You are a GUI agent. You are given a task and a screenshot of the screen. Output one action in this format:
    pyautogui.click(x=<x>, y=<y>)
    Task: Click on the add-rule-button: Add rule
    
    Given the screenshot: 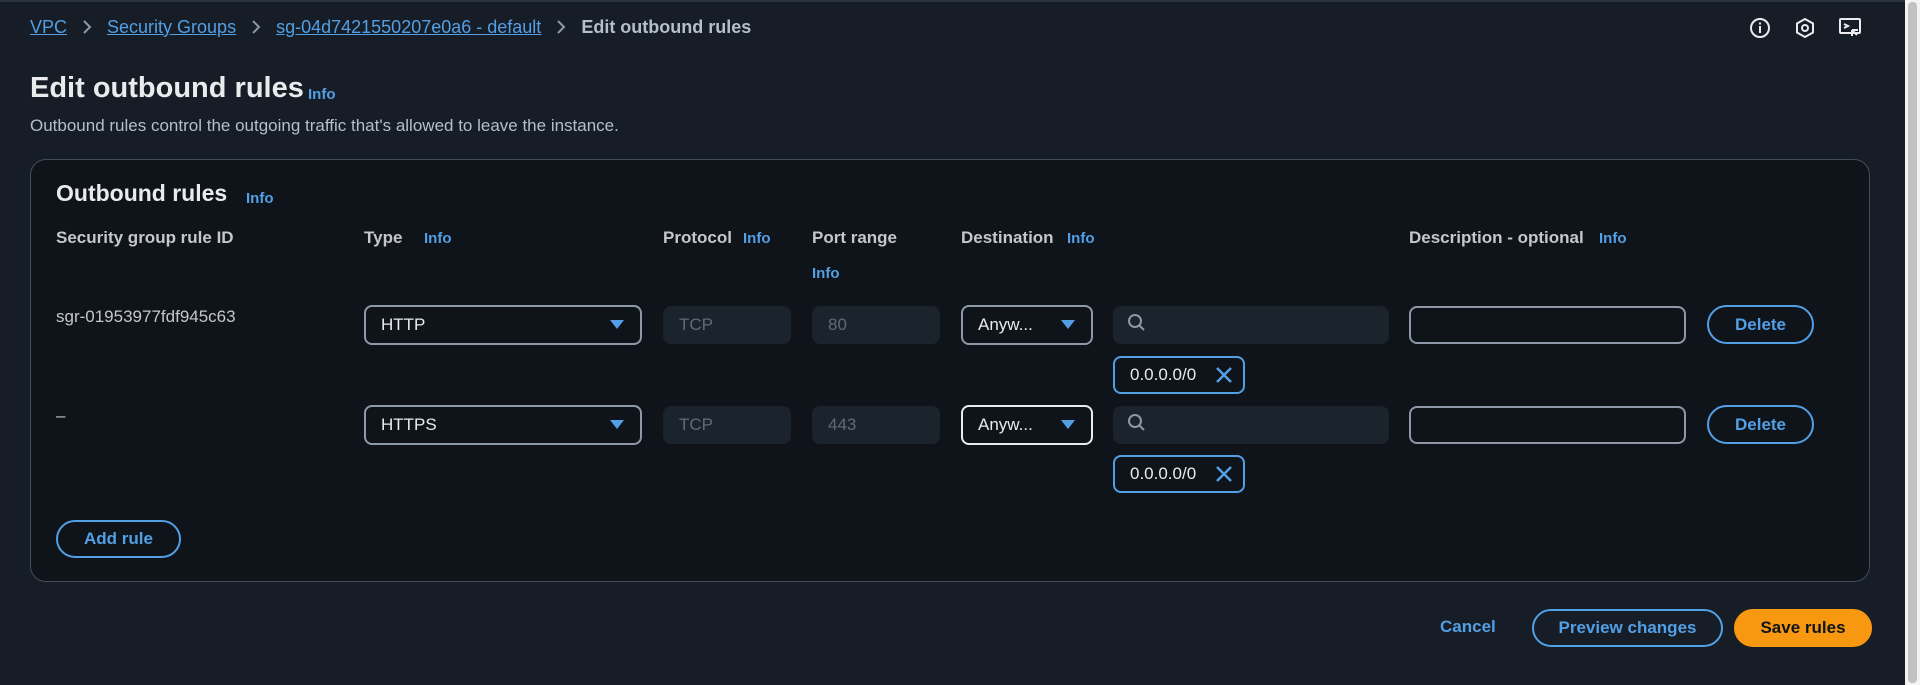 What is the action you would take?
    pyautogui.click(x=118, y=539)
    